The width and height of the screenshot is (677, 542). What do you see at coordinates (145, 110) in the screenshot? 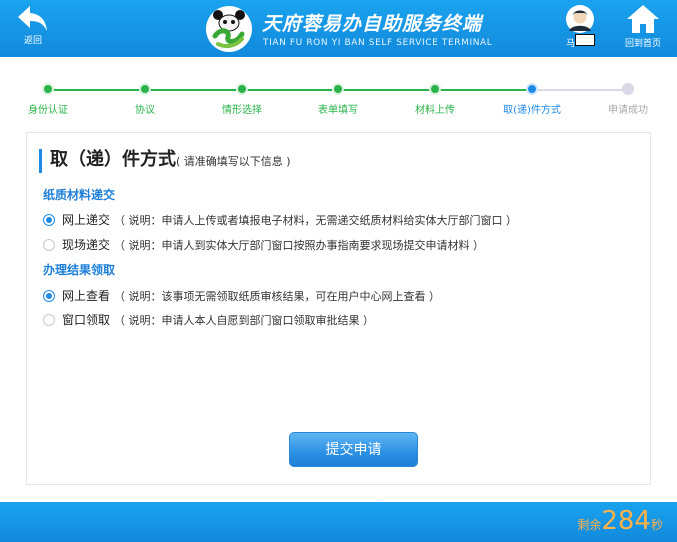
I see `step-label: 协议` at bounding box center [145, 110].